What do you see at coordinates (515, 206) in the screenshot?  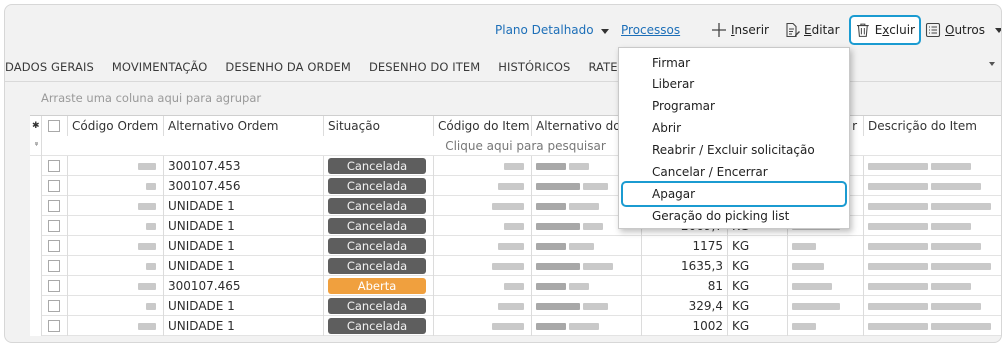 I see `table-row: UNIDADE 1 Cancelada` at bounding box center [515, 206].